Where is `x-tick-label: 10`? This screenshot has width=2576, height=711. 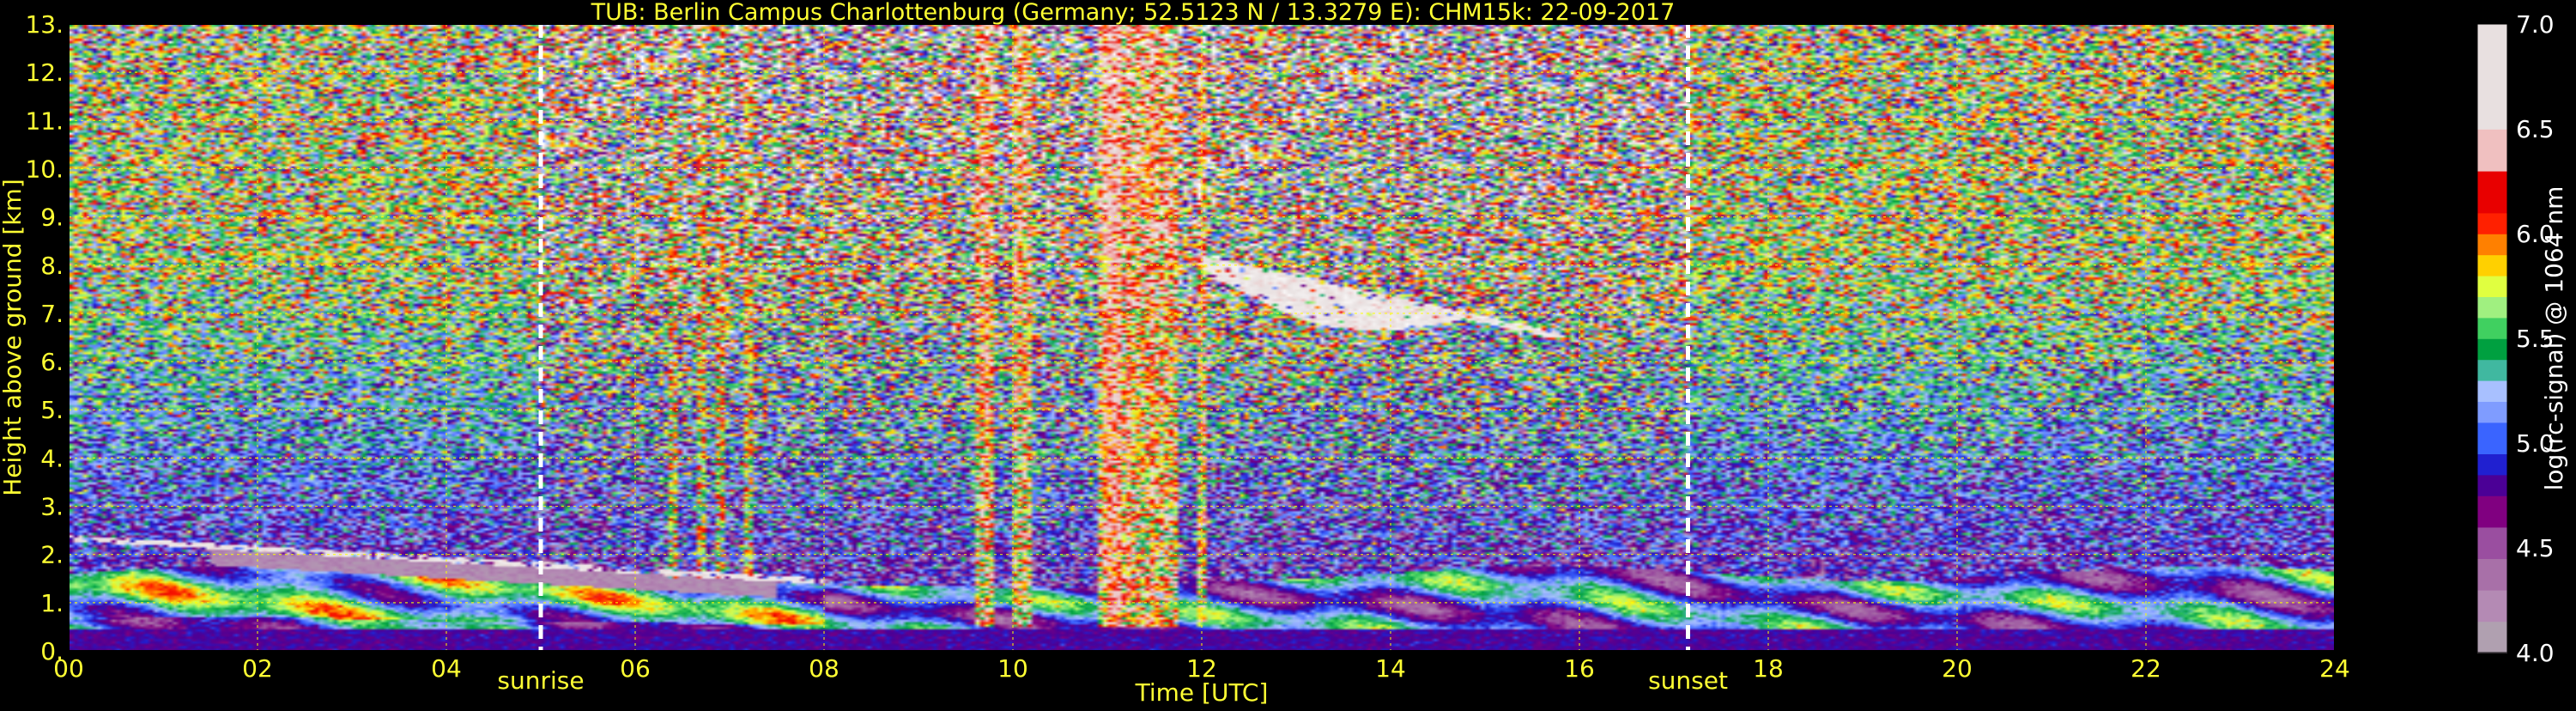
x-tick-label: 10 is located at coordinates (1012, 668).